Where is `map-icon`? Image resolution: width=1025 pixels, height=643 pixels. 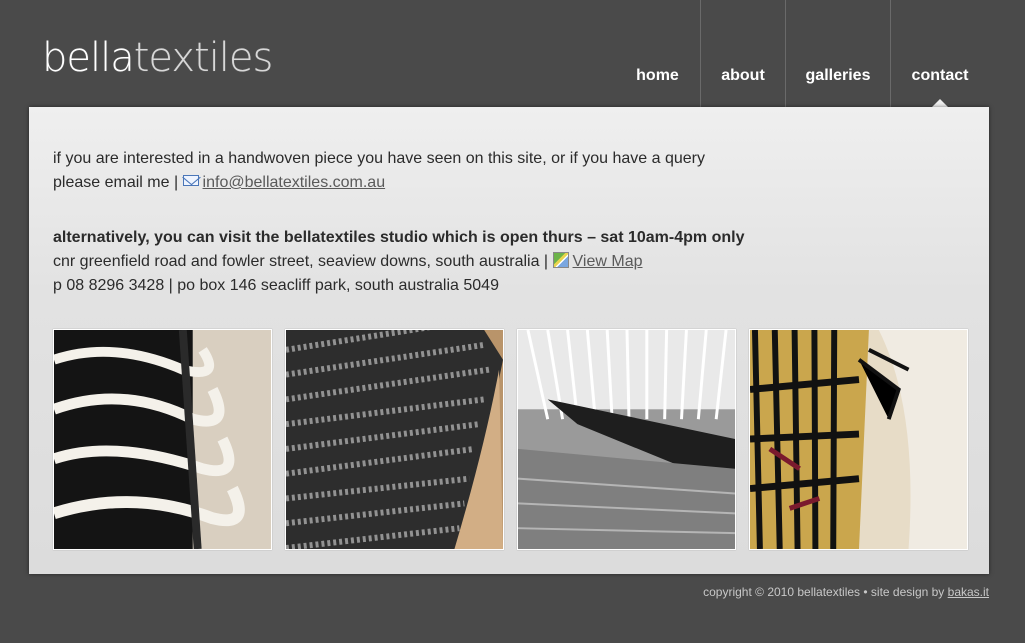
map-icon is located at coordinates (560, 260).